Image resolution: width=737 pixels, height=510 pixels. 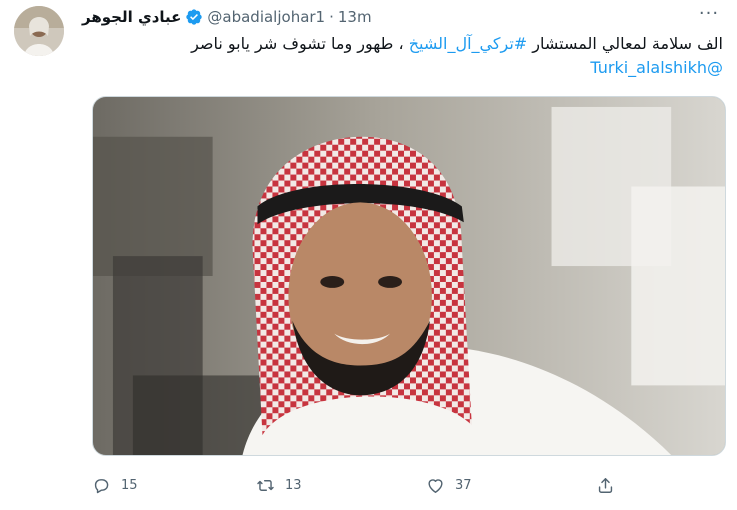 I want to click on like-count: 37, so click(x=463, y=485).